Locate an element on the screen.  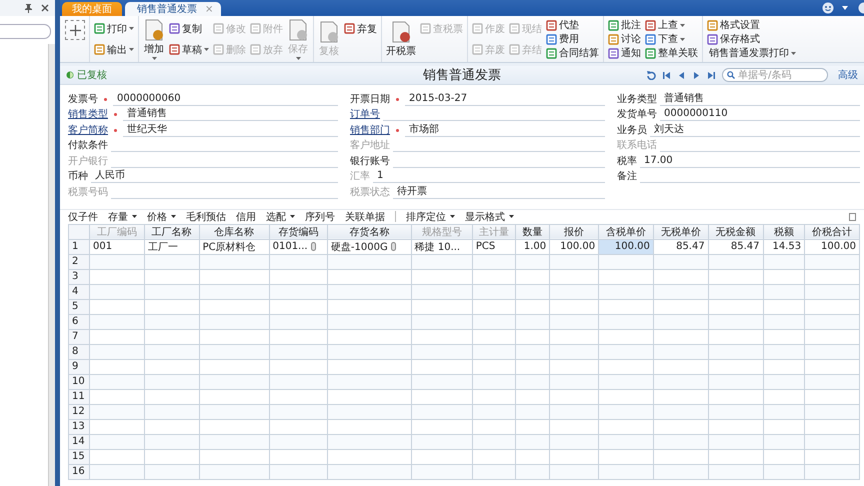
grid-tool-button: 显示格式 is located at coordinates (489, 217).